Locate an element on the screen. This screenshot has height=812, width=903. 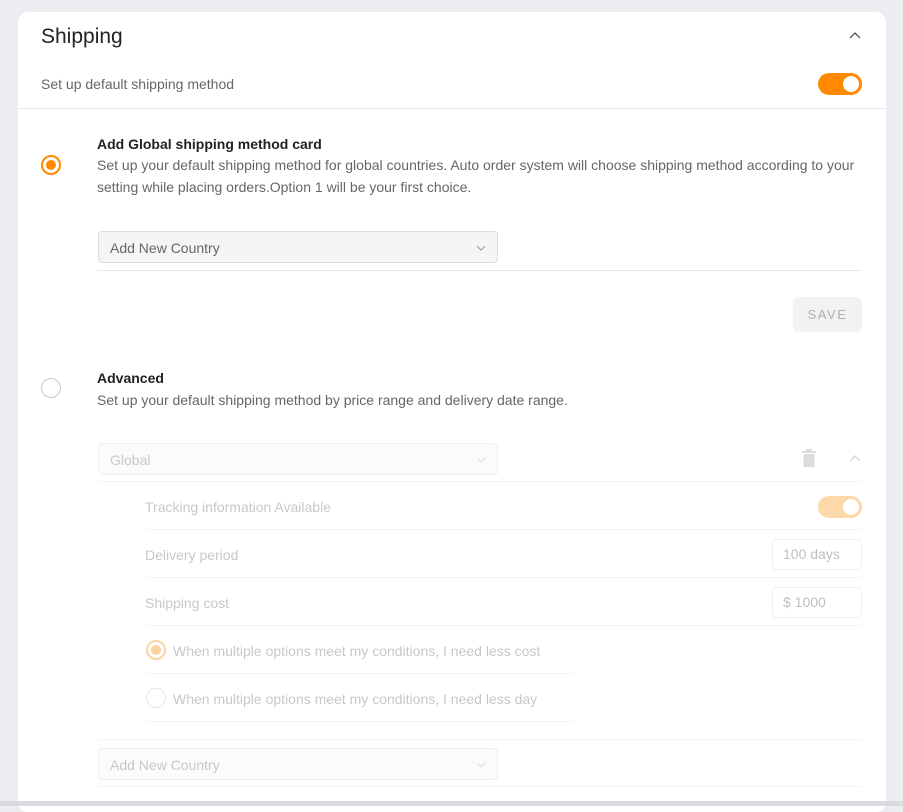
delivery-period-input: 100 days is located at coordinates (817, 554).